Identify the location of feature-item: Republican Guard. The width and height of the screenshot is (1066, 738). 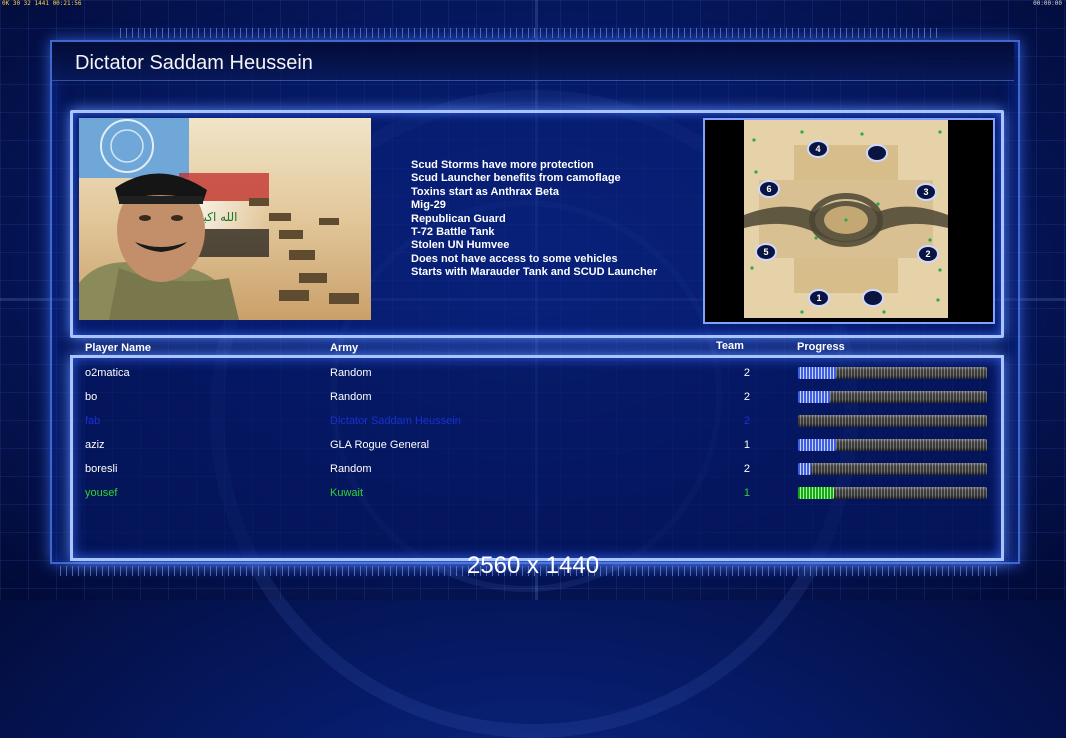
(458, 218).